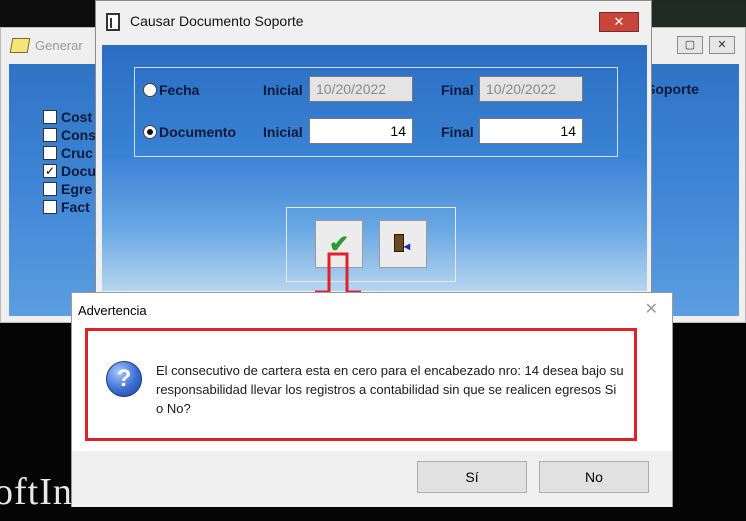 The image size is (746, 521). Describe the element at coordinates (283, 132) in the screenshot. I see `documento-inicial-label: Inicial` at that location.